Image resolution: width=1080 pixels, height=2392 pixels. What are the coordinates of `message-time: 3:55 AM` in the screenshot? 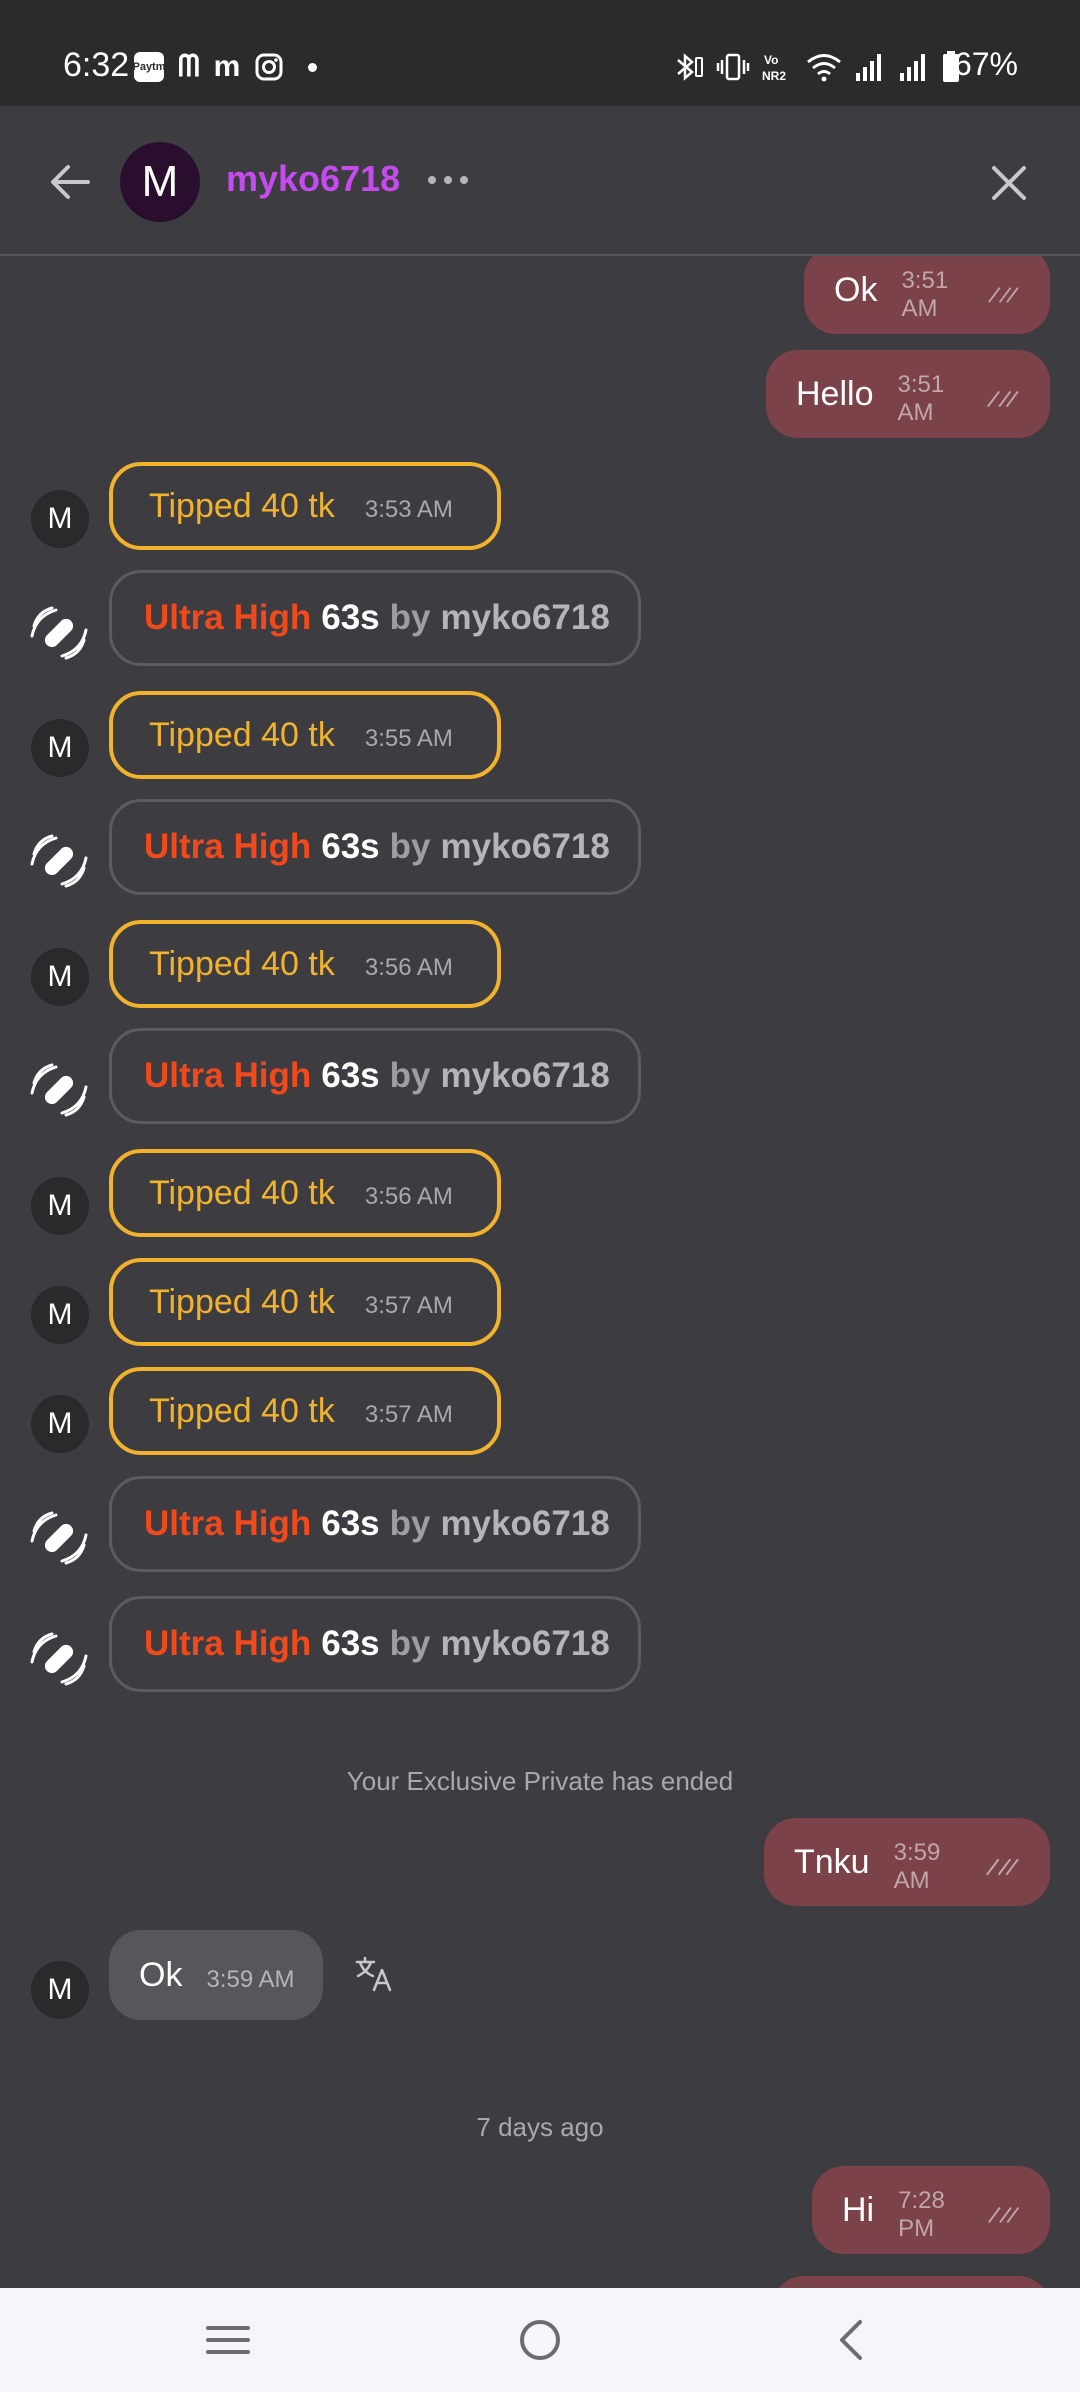 It's located at (408, 738).